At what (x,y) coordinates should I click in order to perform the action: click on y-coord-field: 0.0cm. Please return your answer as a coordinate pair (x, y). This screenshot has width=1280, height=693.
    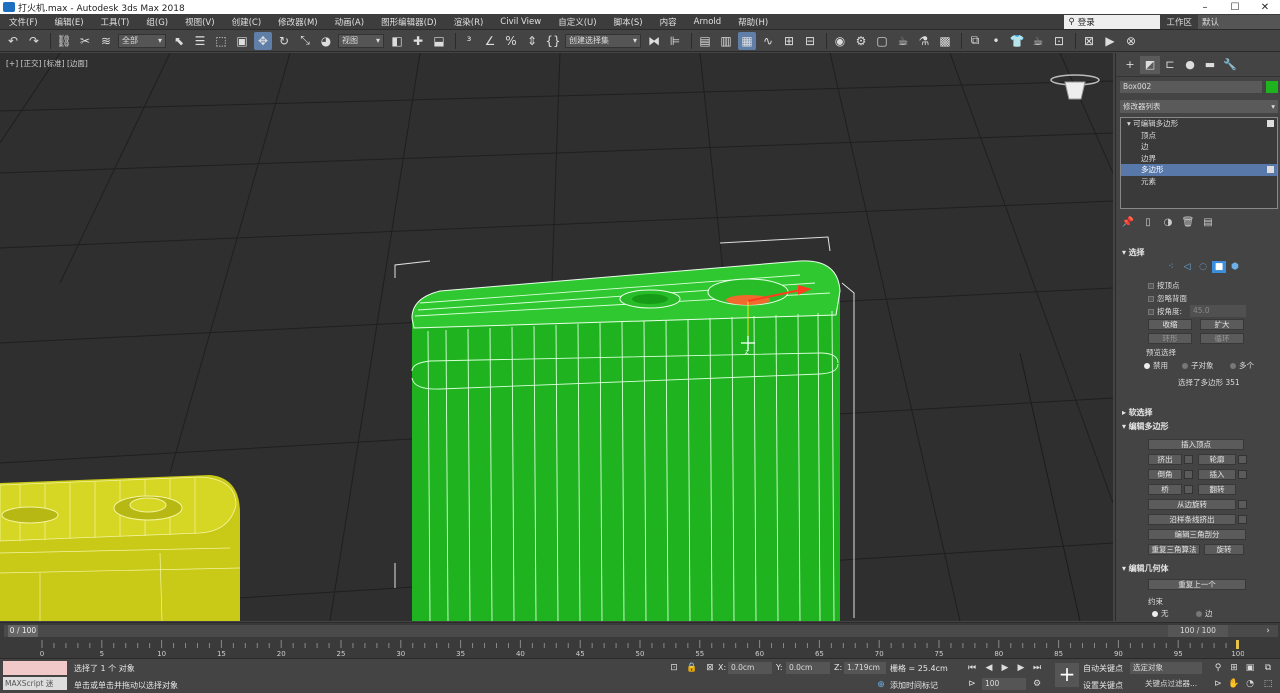
    Looking at the image, I should click on (808, 668).